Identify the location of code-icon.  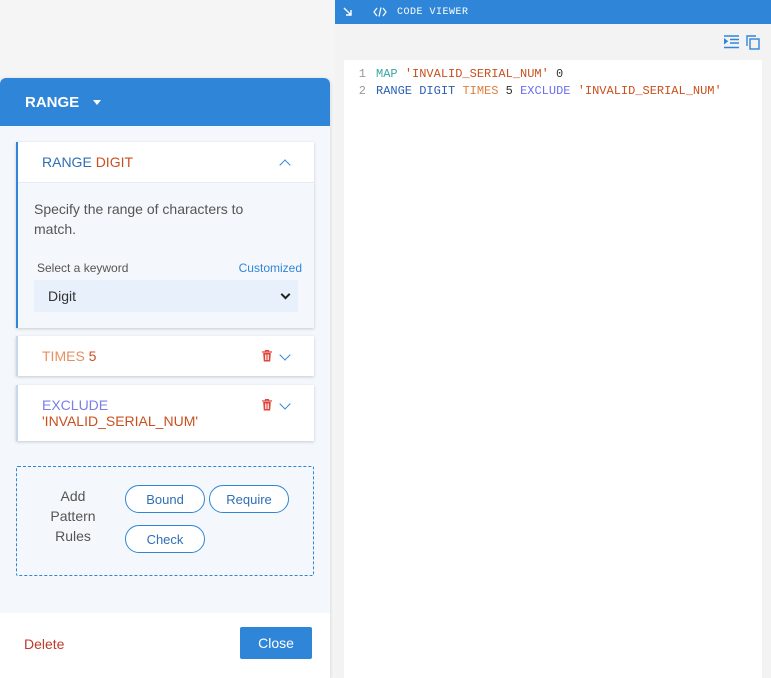
(380, 12).